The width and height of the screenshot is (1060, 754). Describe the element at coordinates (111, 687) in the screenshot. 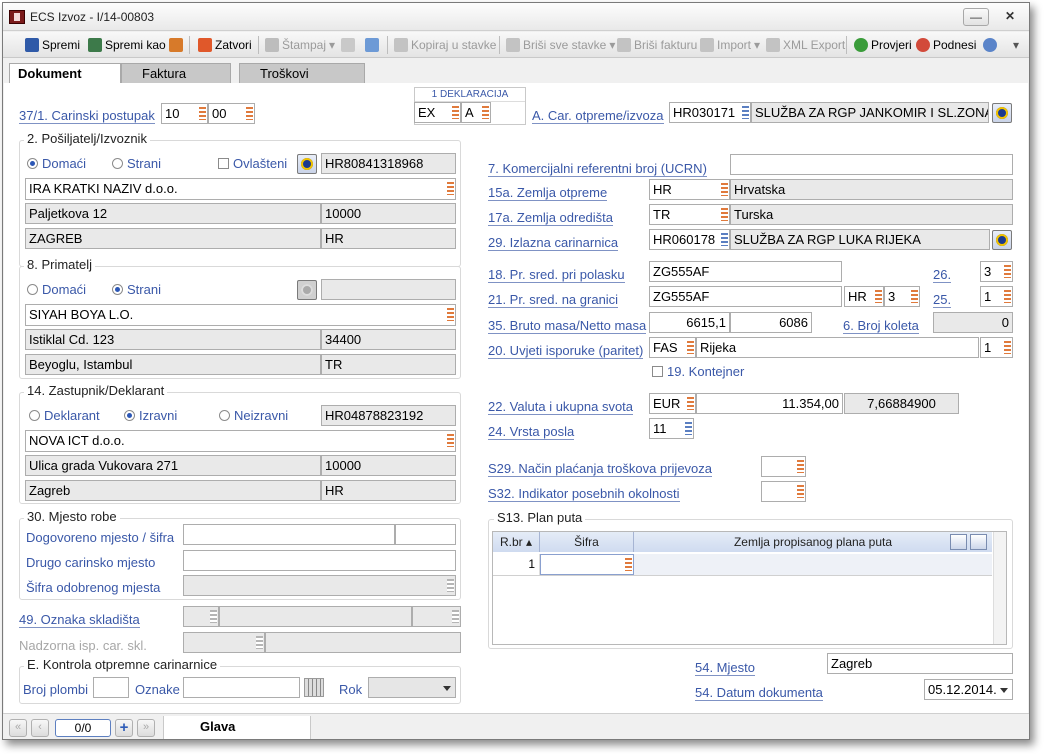

I see `seal-count-field` at that location.